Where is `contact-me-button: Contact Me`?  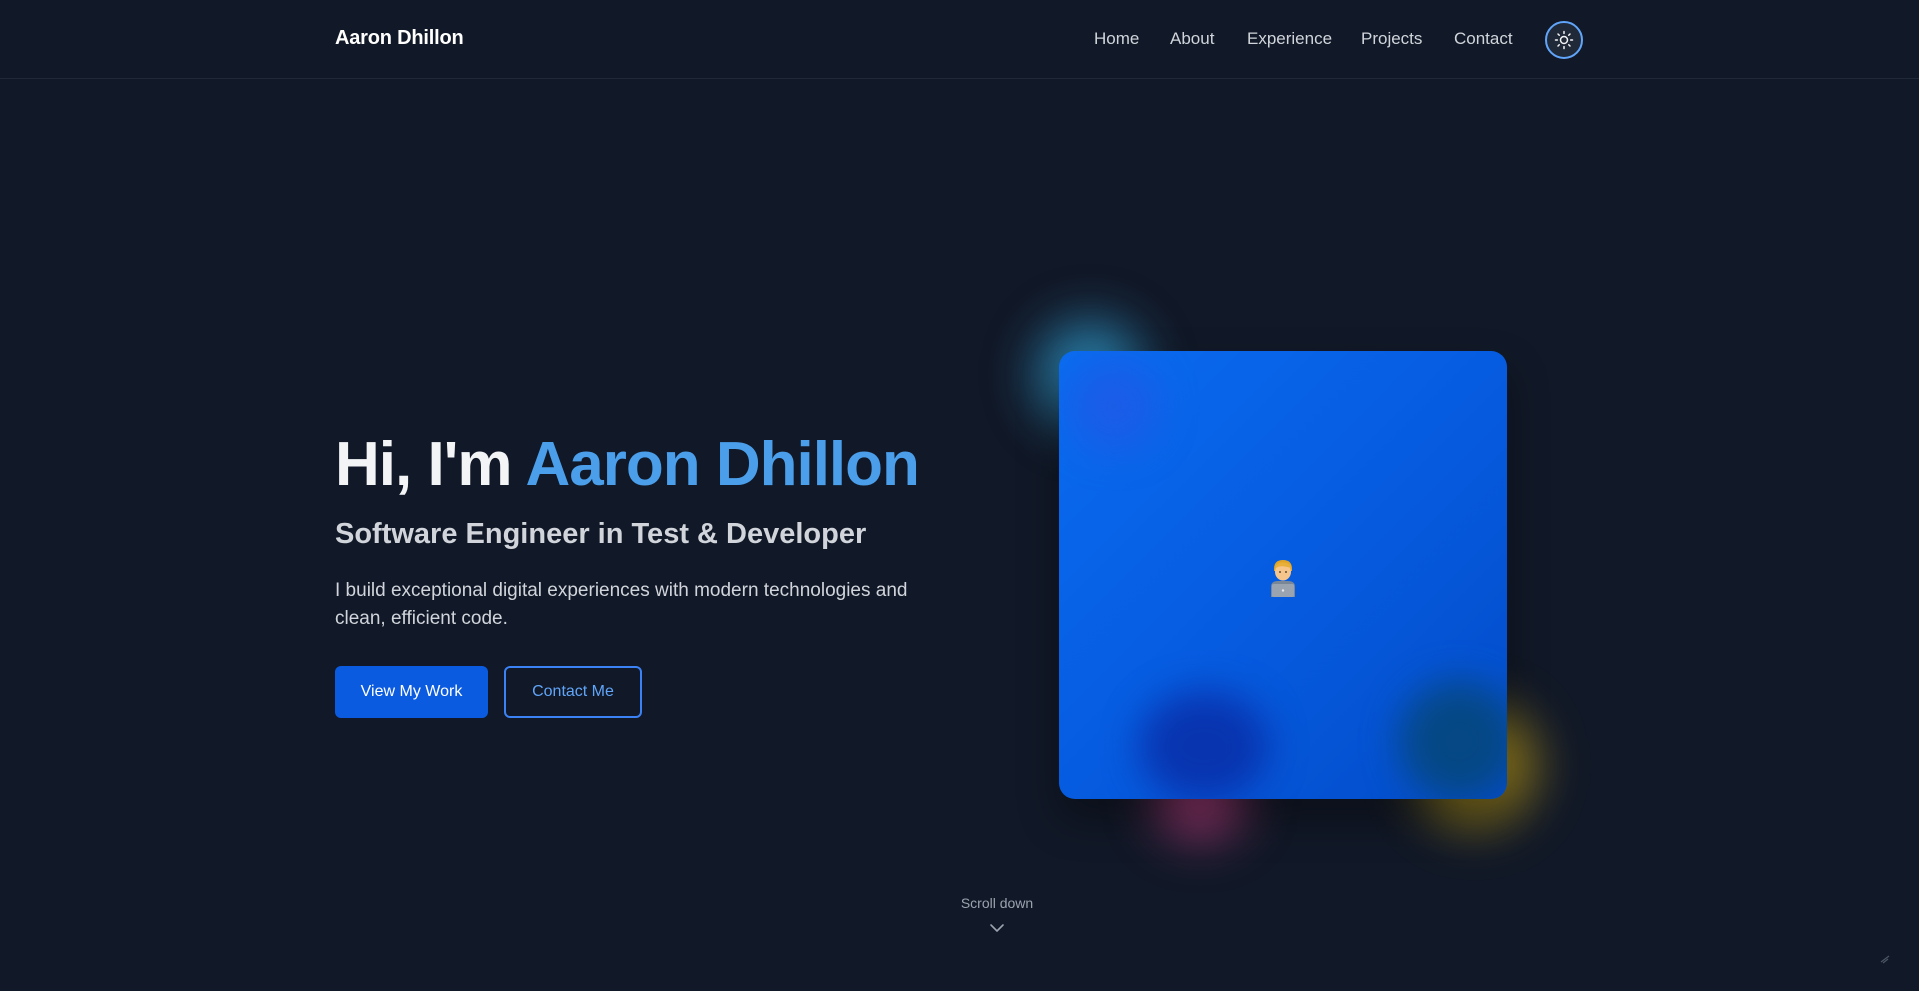
contact-me-button: Contact Me is located at coordinates (573, 692).